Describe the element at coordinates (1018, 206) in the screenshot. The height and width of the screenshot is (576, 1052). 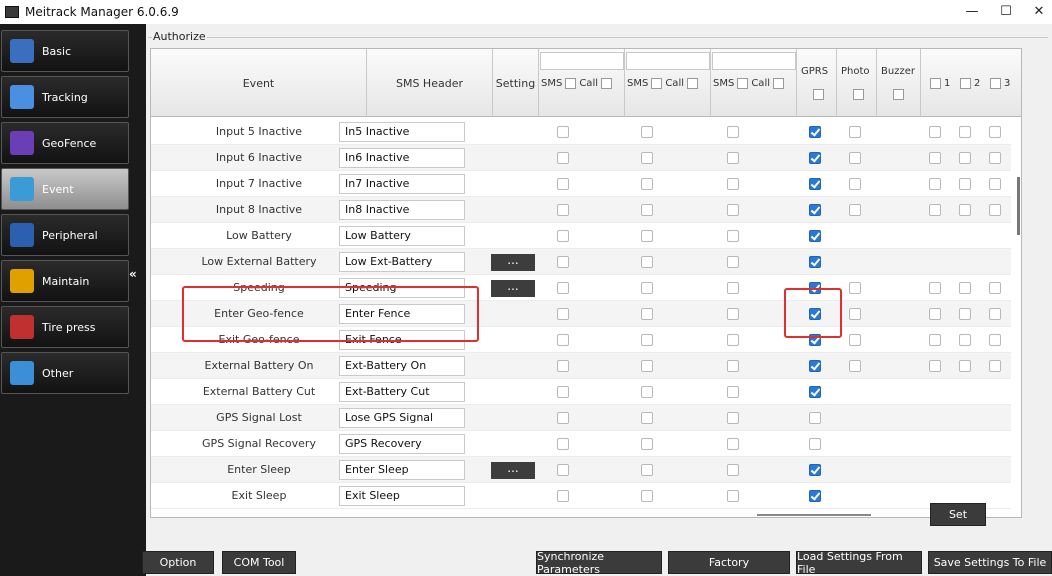
I see `vertical-scrollbar` at that location.